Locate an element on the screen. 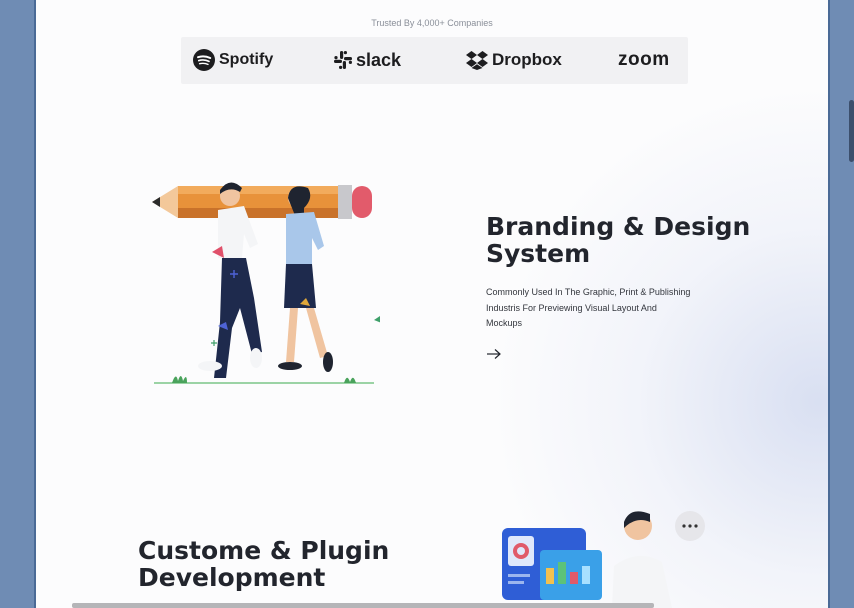  arrow-right-icon is located at coordinates (494, 354).